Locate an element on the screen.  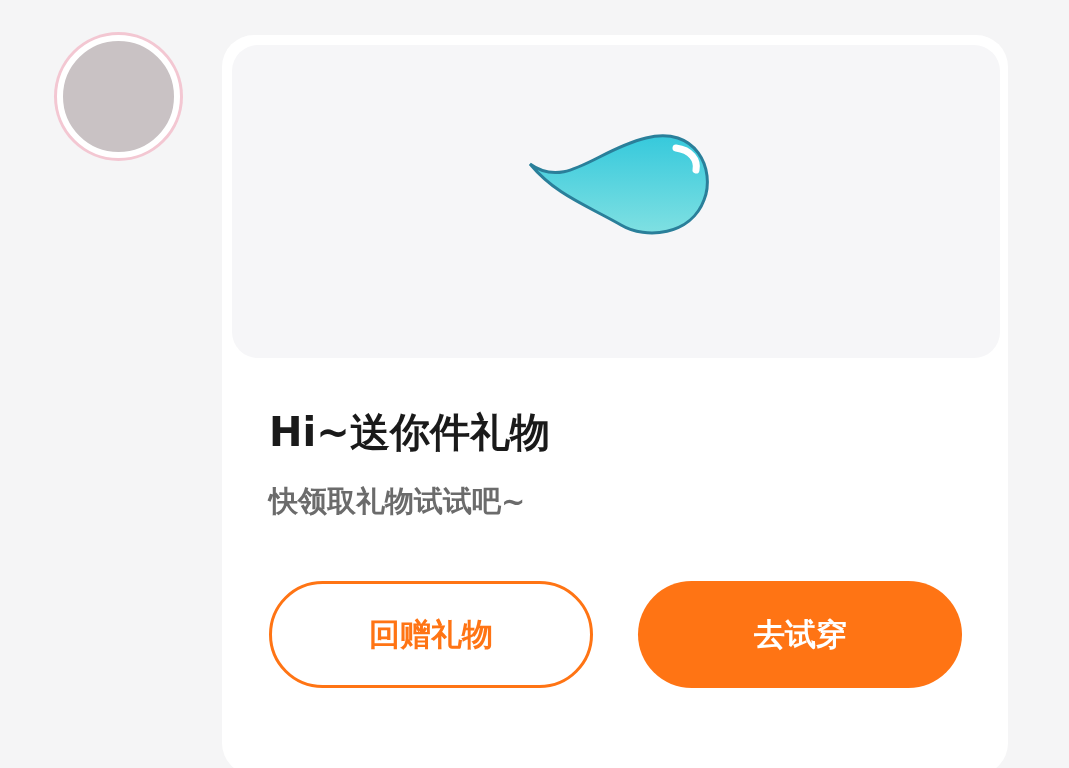
card-subtitle: 快领取礼物试试吧~ is located at coordinates (398, 501).